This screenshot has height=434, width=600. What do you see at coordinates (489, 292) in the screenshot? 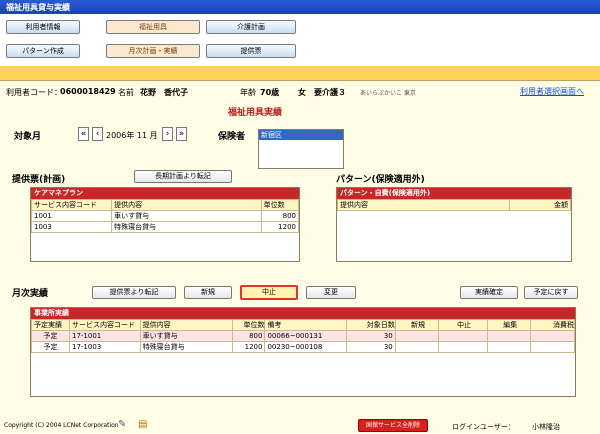
I see `confirm-results-button: 実績確定` at bounding box center [489, 292].